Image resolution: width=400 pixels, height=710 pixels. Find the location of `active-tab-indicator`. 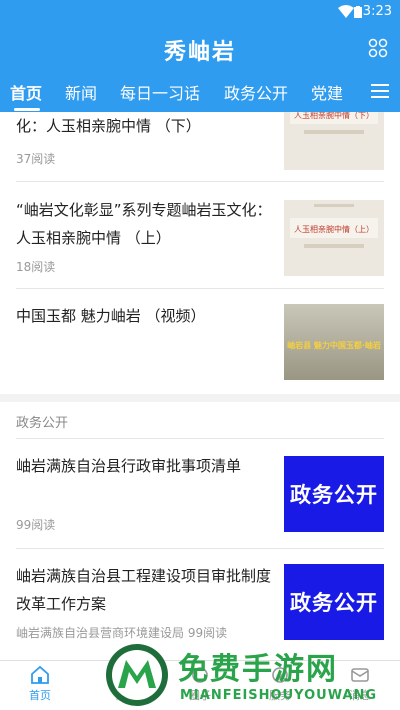

active-tab-indicator is located at coordinates (27, 109).